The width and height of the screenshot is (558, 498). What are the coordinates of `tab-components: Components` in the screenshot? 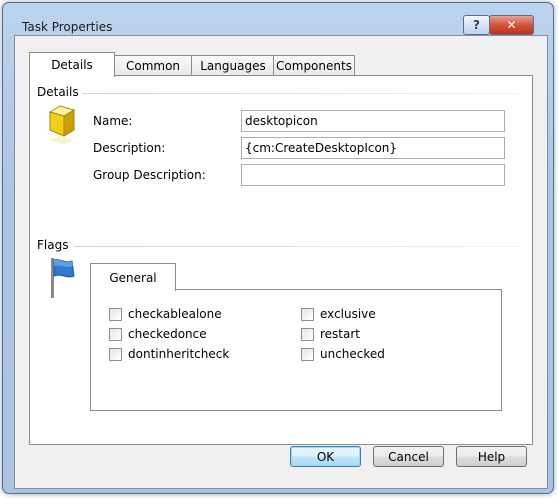 It's located at (314, 65).